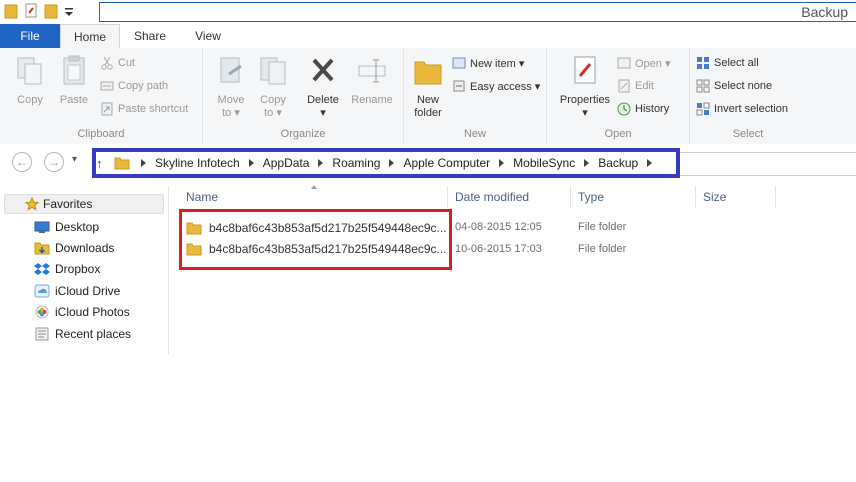 The height and width of the screenshot is (482, 856). What do you see at coordinates (54, 162) in the screenshot?
I see `forward-button: →` at bounding box center [54, 162].